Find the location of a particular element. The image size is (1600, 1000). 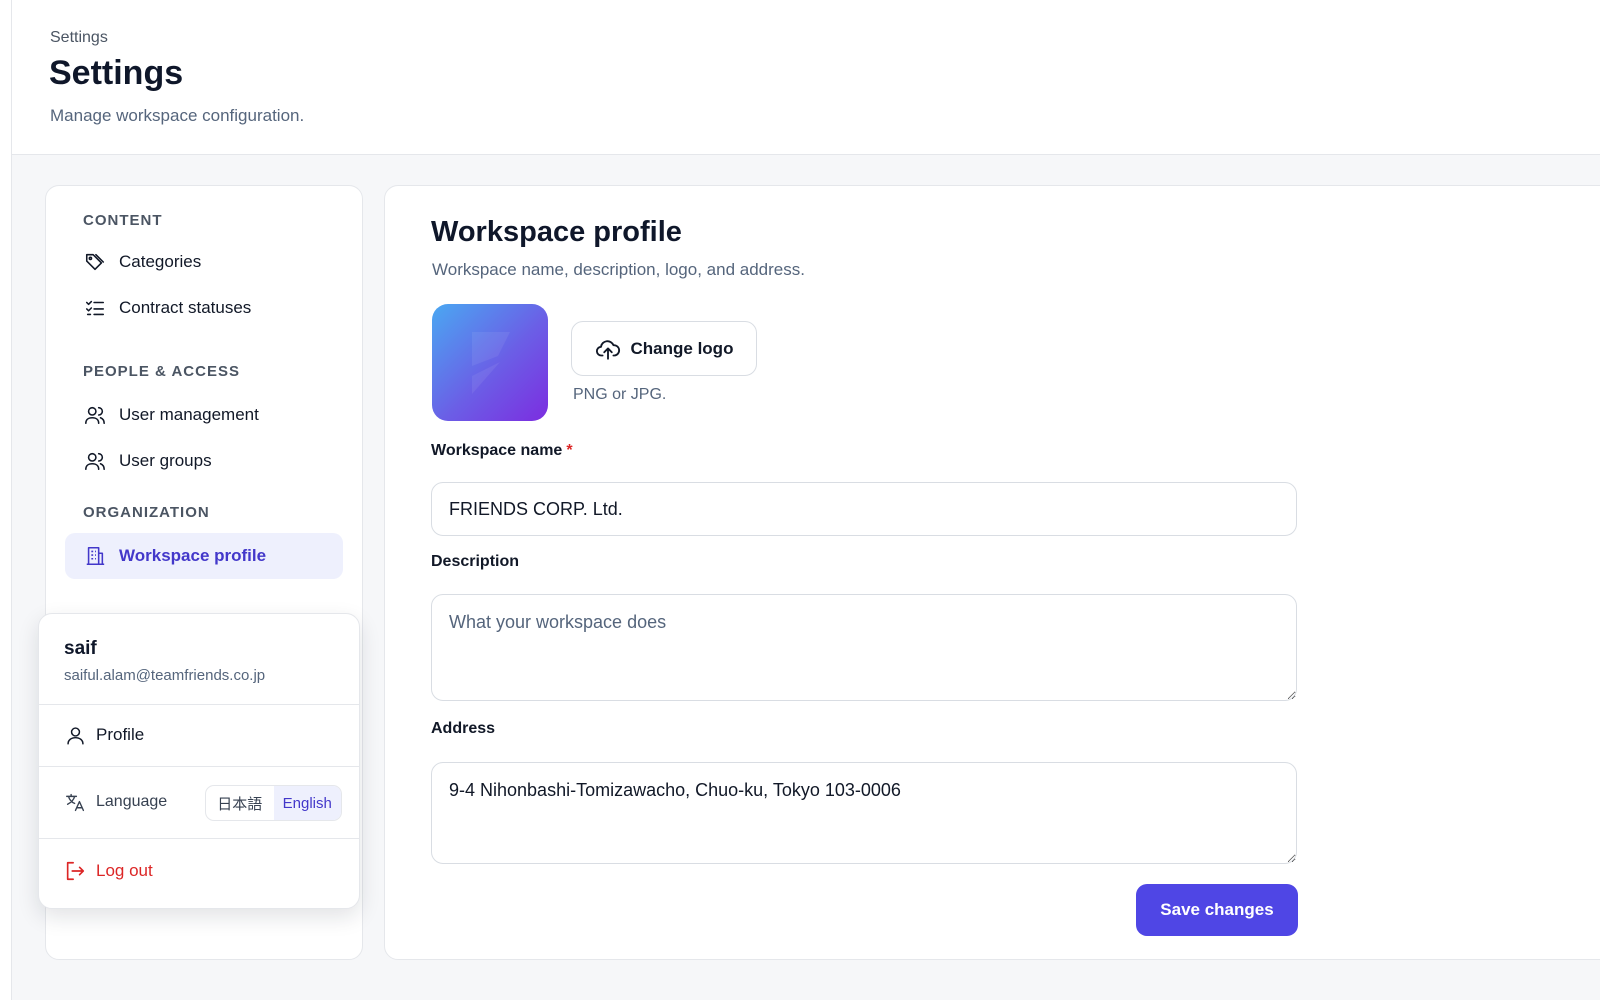

language-toggle: 日本語 English is located at coordinates (273, 803).